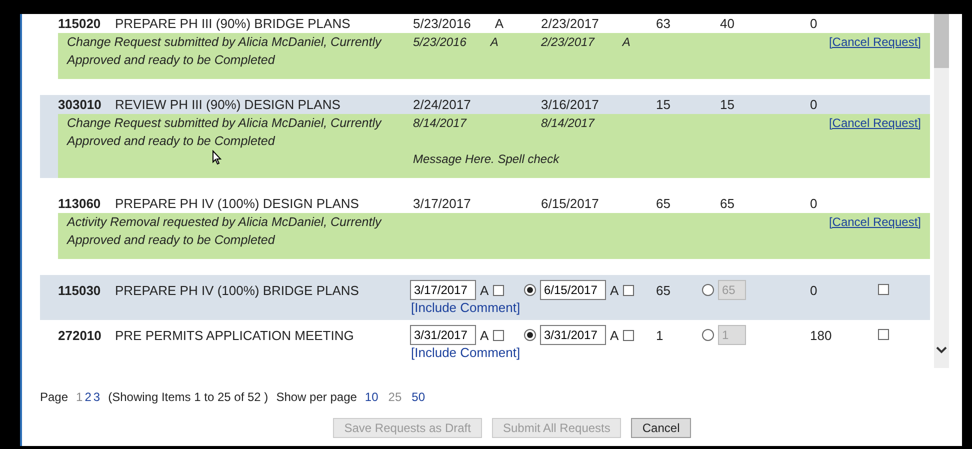 This screenshot has width=972, height=449. I want to click on duration: 15, so click(664, 104).